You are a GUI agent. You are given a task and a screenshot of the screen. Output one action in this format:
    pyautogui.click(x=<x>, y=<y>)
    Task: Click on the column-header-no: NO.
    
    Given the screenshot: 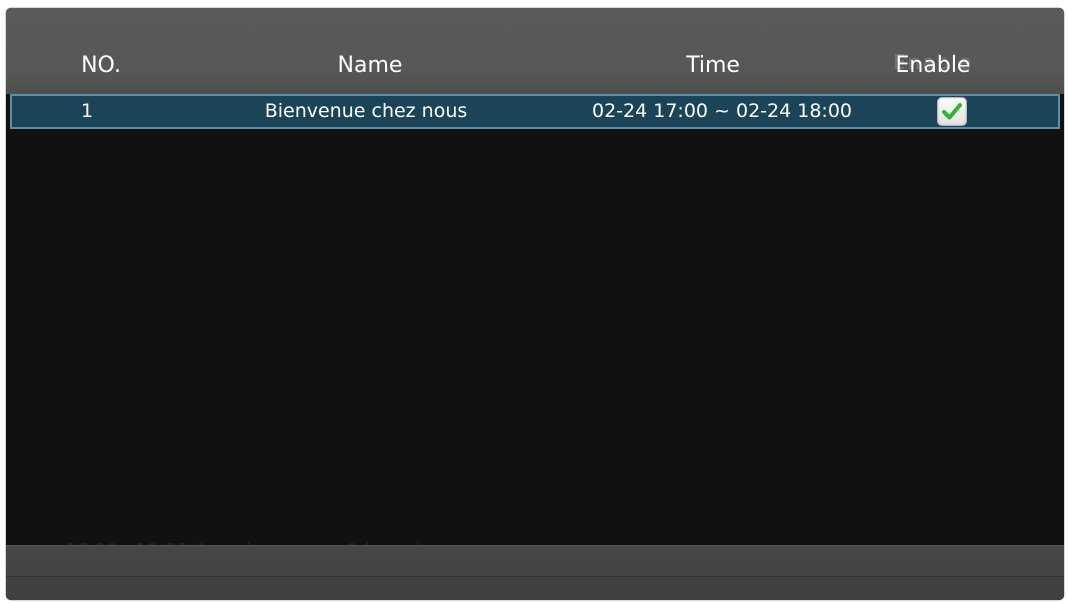 What is the action you would take?
    pyautogui.click(x=101, y=65)
    